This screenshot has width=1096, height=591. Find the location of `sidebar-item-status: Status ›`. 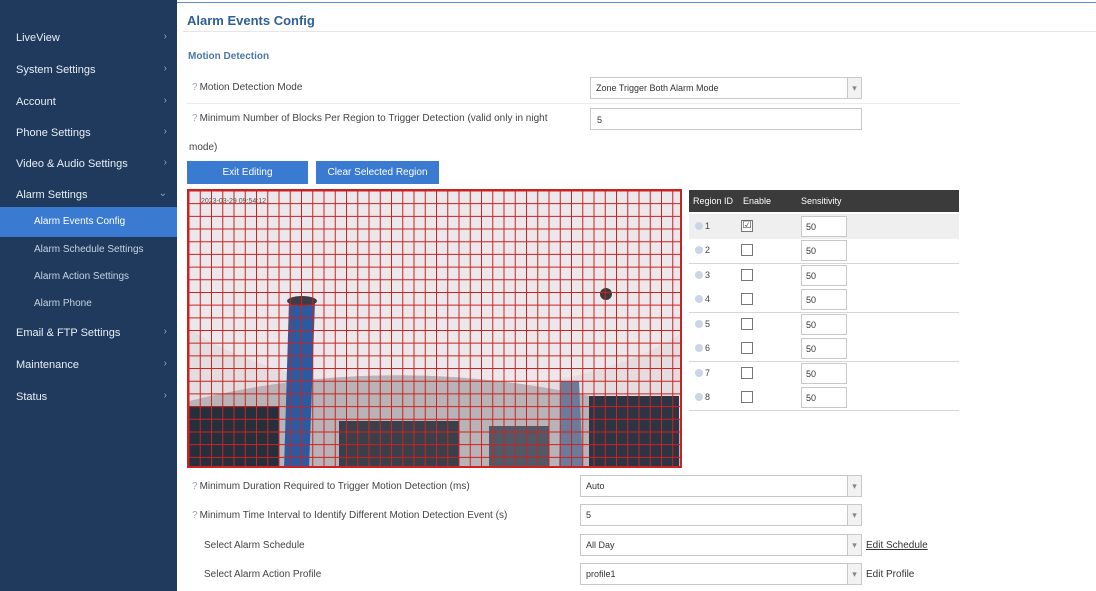

sidebar-item-status: Status › is located at coordinates (88, 397).